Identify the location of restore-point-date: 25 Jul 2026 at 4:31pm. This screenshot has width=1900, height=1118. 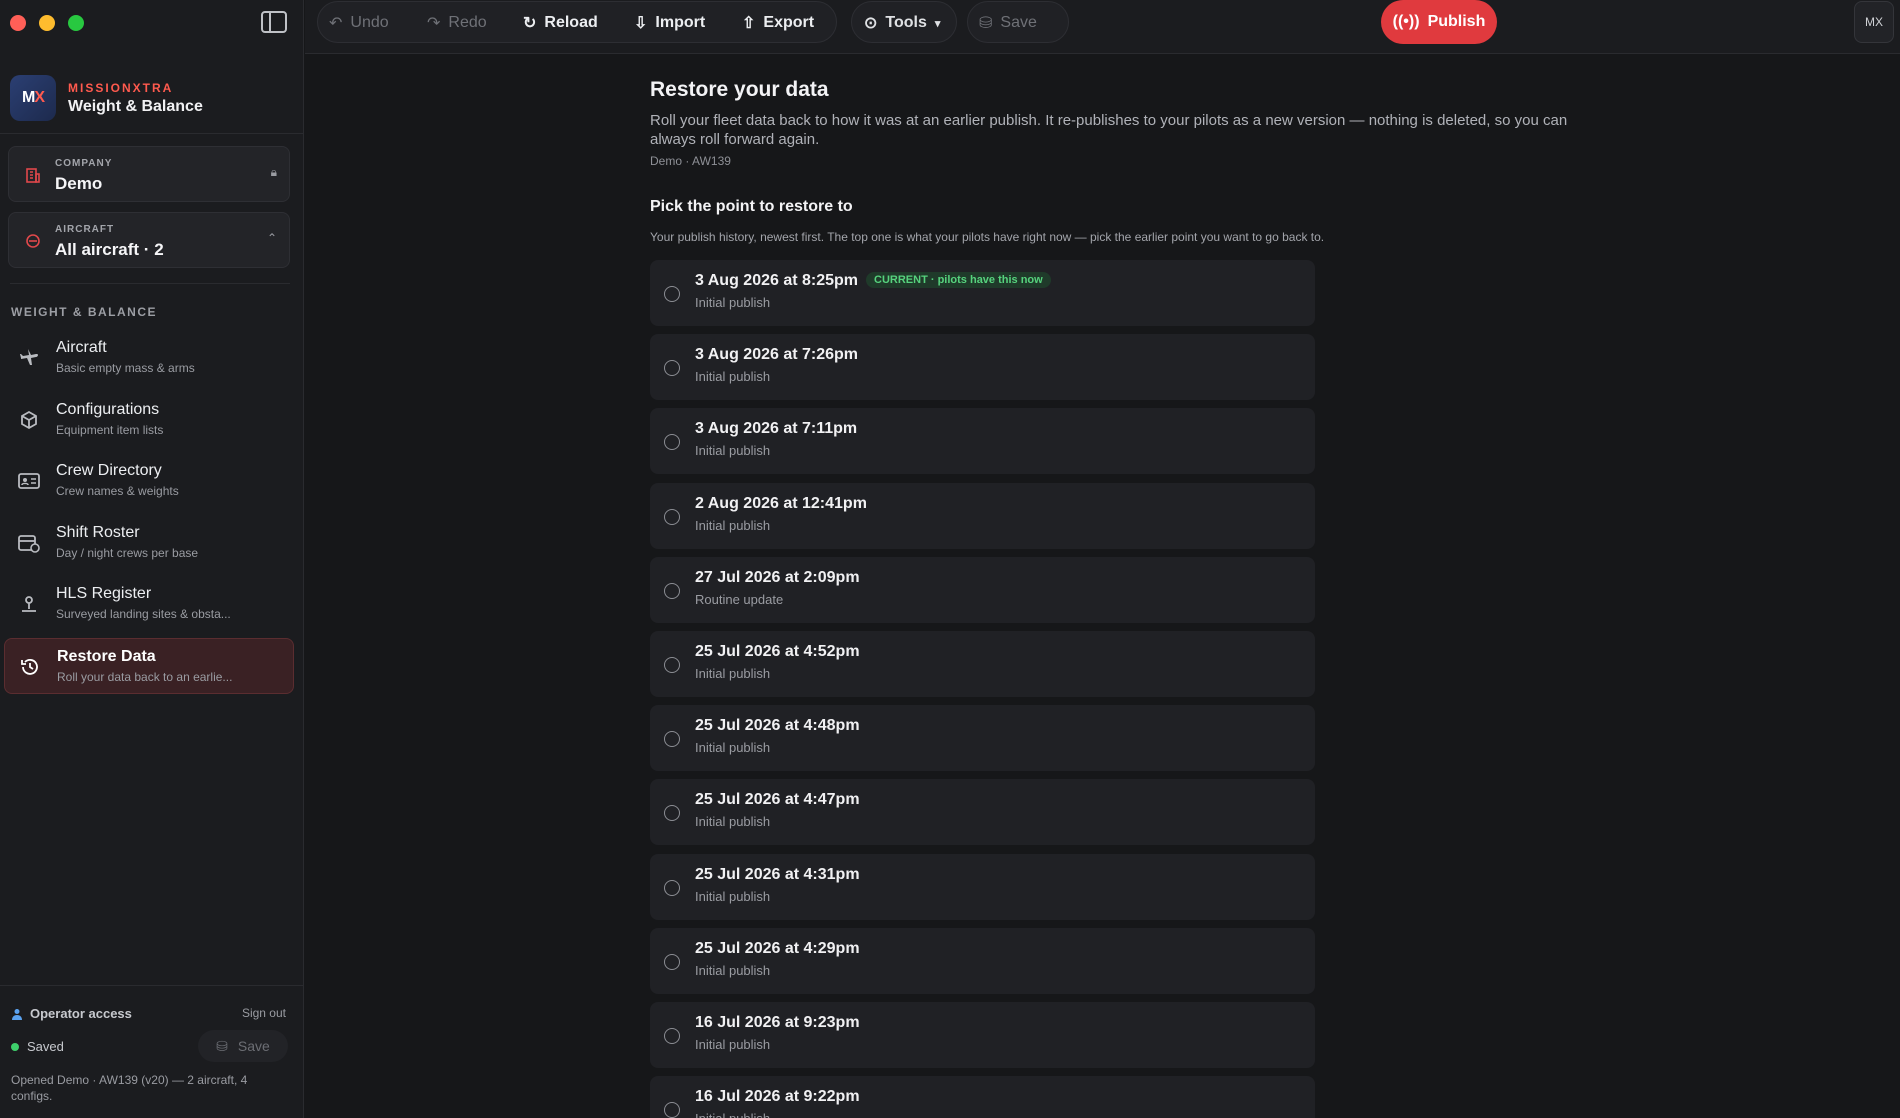
(777, 875).